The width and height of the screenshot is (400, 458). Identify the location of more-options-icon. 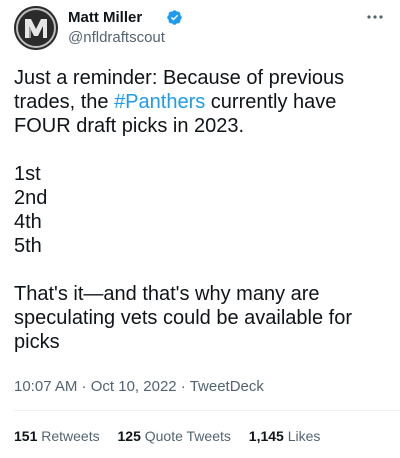
(375, 17).